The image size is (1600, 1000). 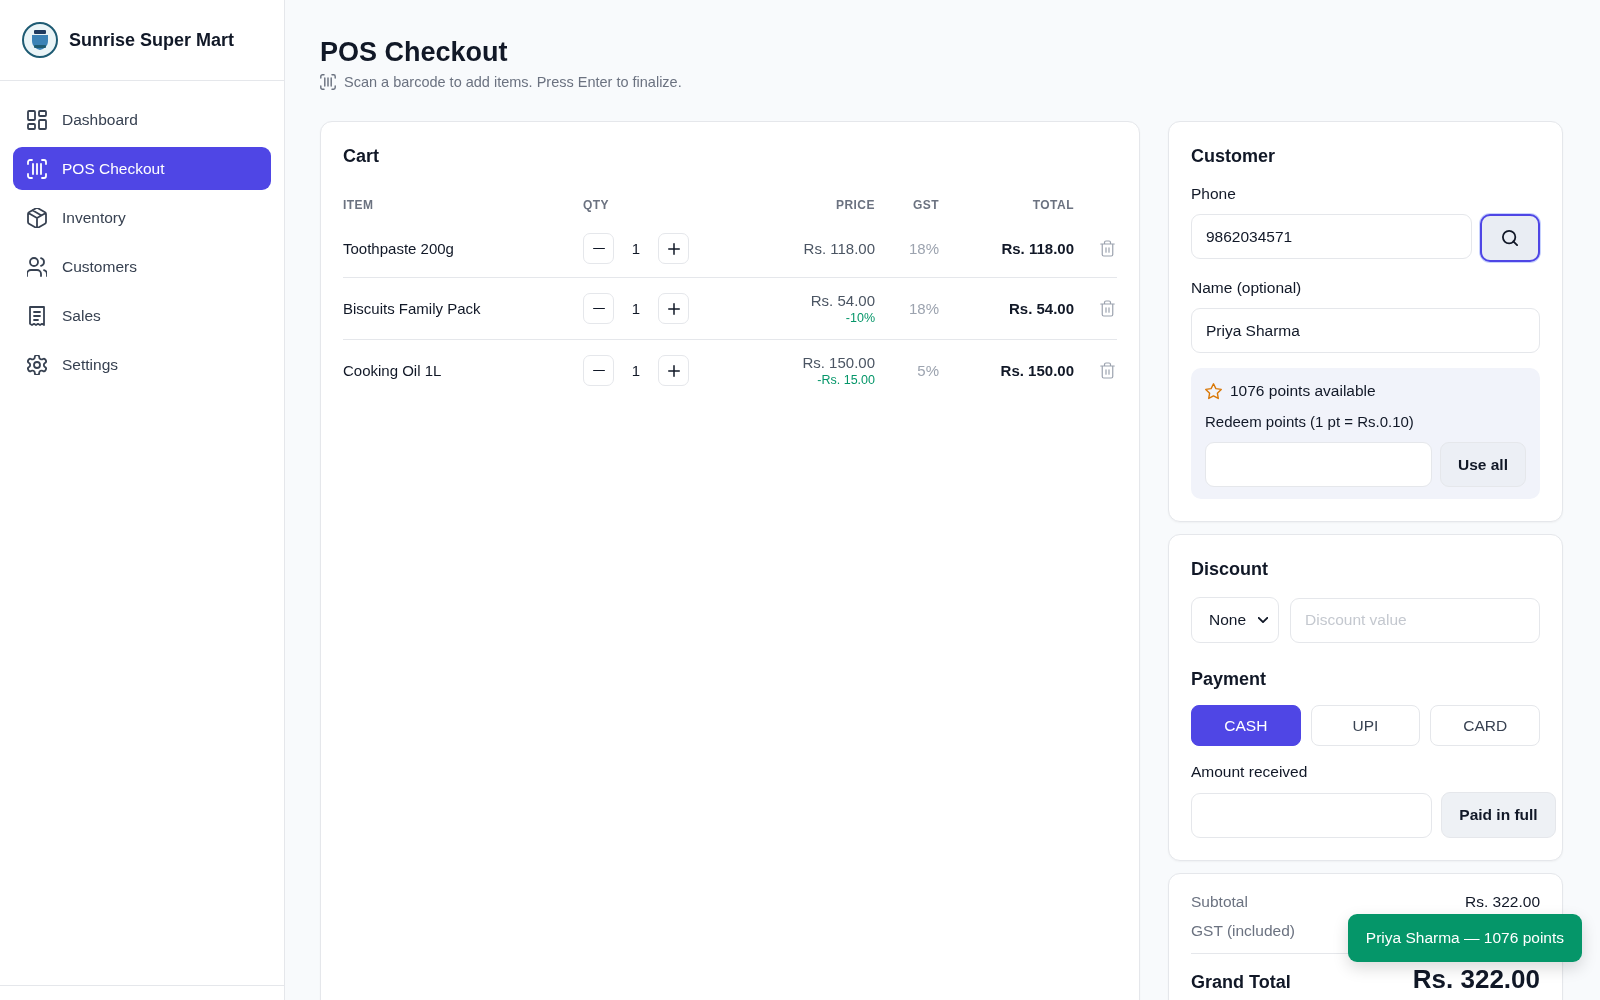 What do you see at coordinates (142, 168) in the screenshot?
I see `nav-item: POS Checkout` at bounding box center [142, 168].